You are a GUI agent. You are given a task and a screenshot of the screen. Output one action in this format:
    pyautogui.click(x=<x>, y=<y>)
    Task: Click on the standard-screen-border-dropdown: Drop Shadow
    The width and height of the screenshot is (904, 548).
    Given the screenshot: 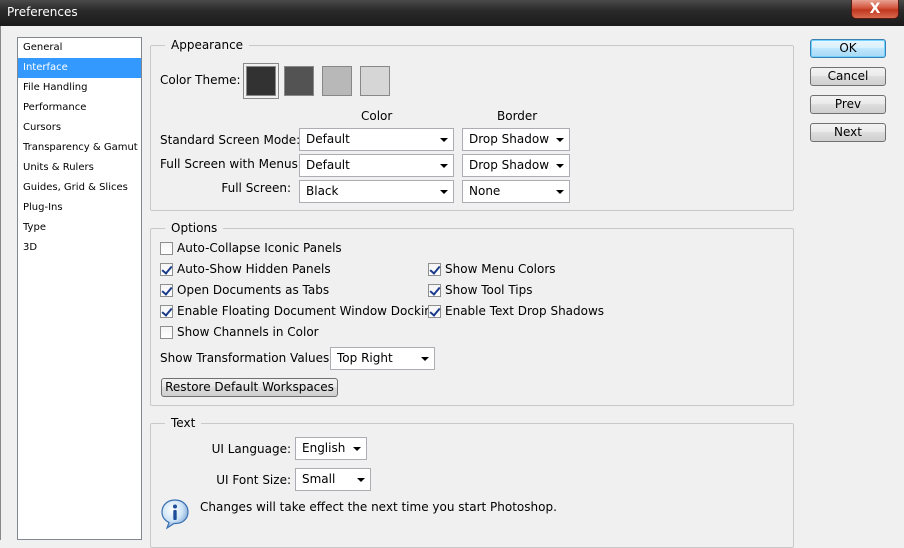 What is the action you would take?
    pyautogui.click(x=516, y=139)
    